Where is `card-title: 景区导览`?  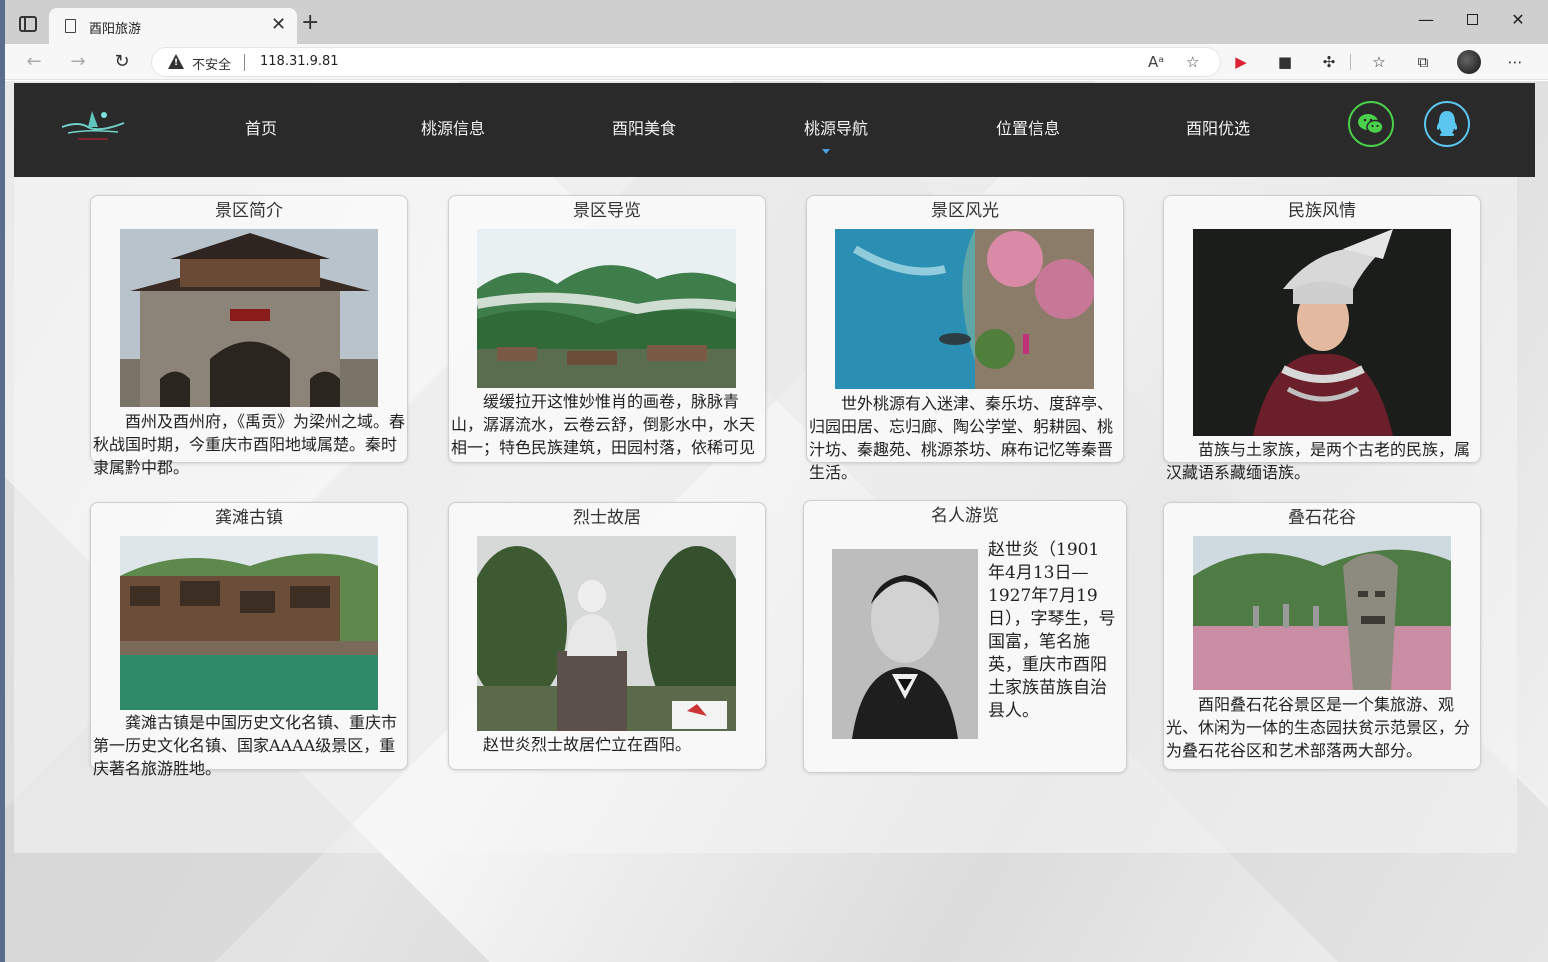
card-title: 景区导览 is located at coordinates (607, 211).